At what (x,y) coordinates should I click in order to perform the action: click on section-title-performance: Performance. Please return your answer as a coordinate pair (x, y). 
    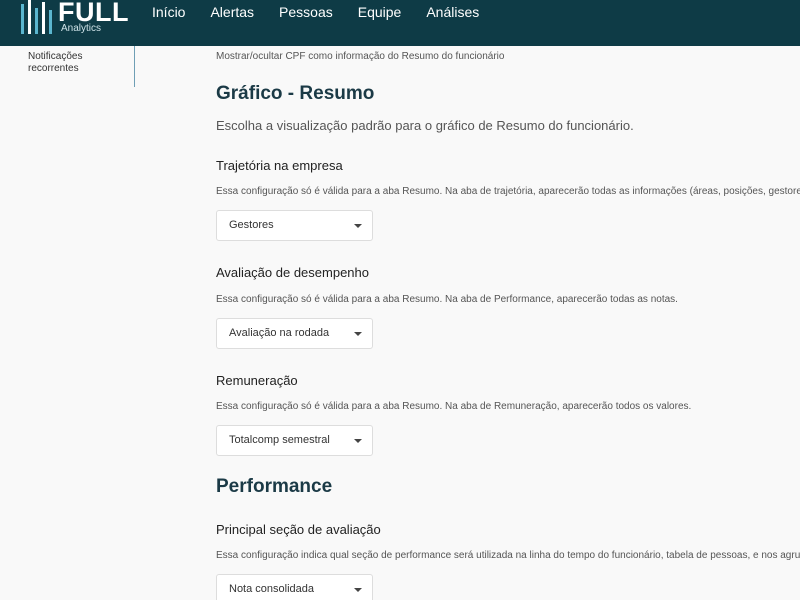
    Looking at the image, I should click on (274, 486).